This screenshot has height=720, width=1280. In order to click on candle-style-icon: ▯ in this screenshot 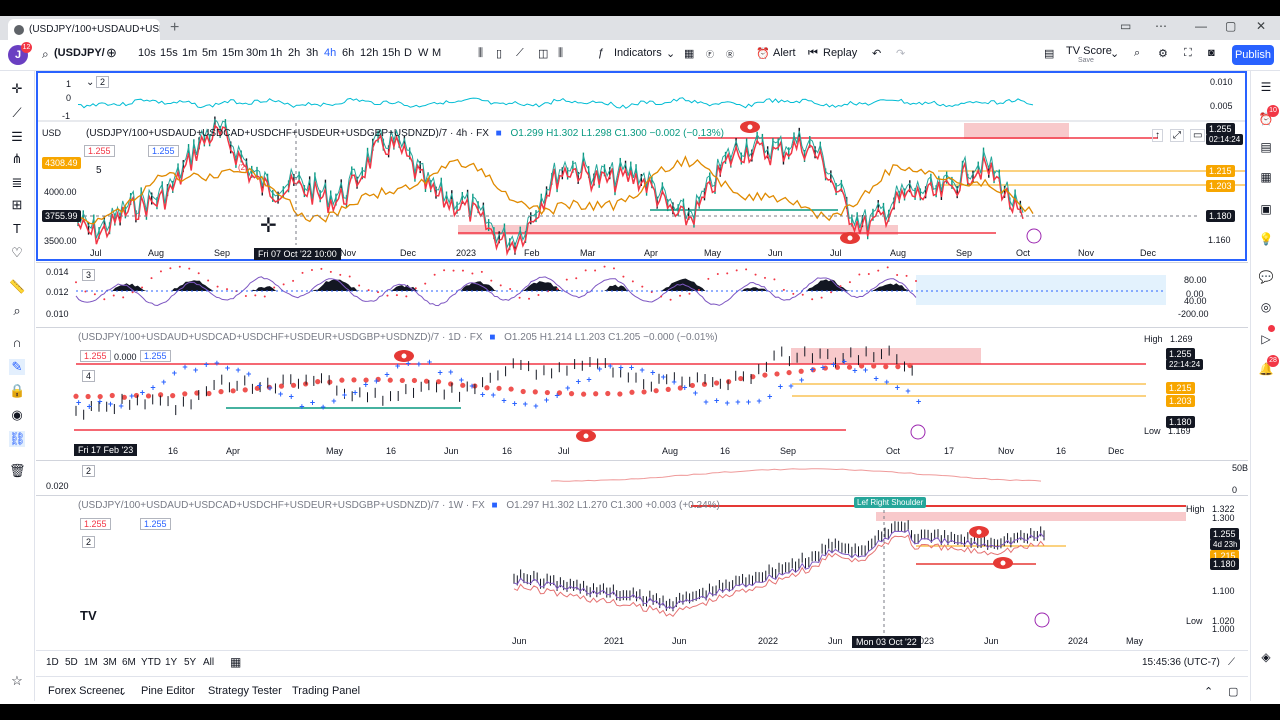, I will do `click(499, 53)`.